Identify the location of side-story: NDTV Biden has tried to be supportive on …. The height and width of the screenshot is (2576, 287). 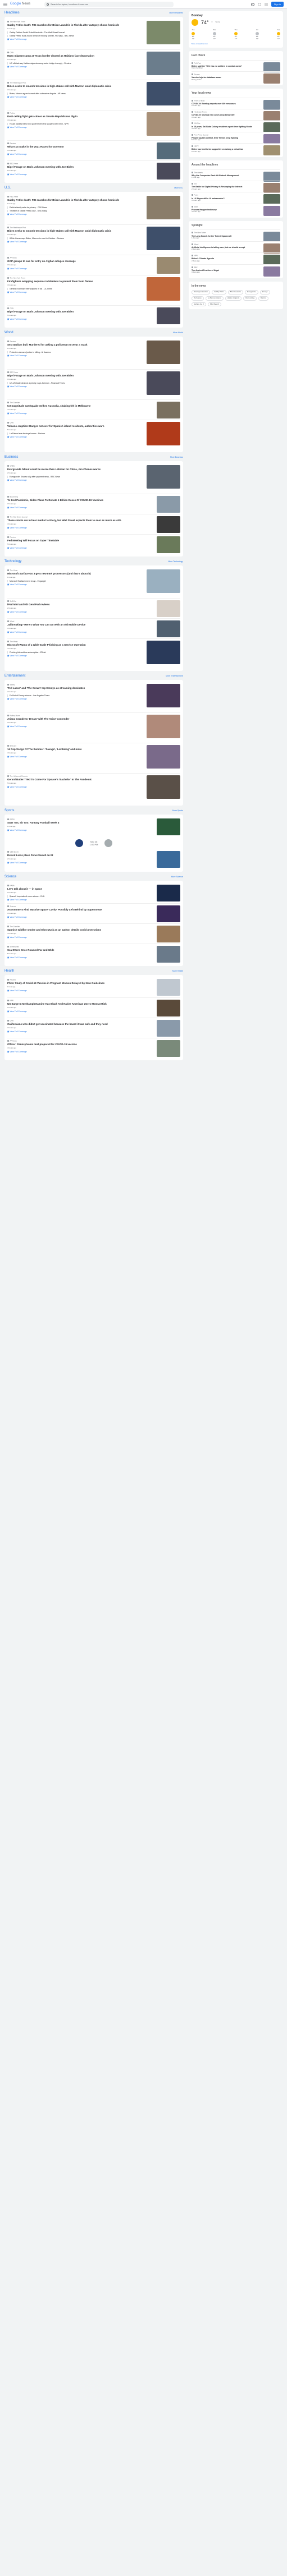
(236, 149).